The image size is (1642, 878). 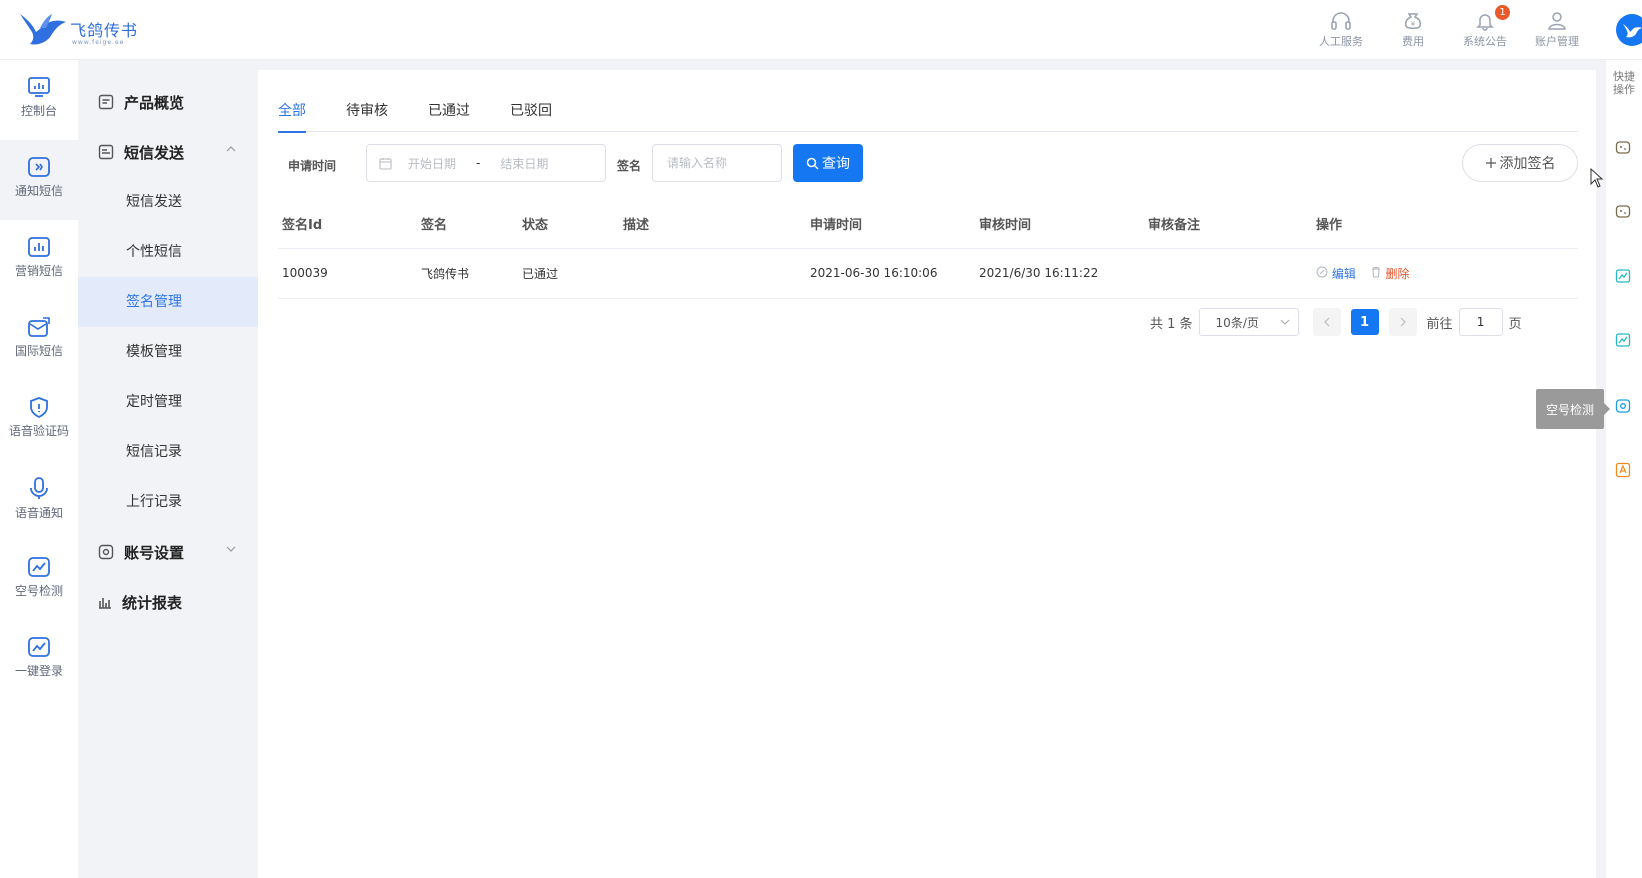 What do you see at coordinates (1343, 273) in the screenshot?
I see `edit-label: 编辑` at bounding box center [1343, 273].